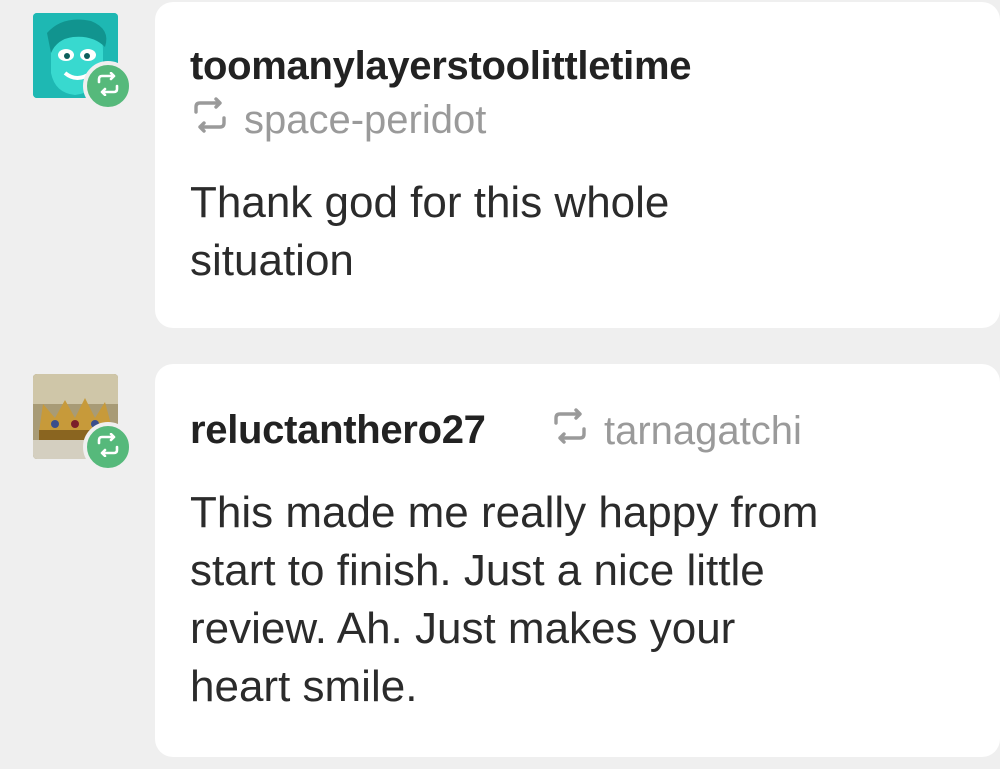 The image size is (1000, 769). I want to click on username-link: reluctanthero27, so click(338, 430).